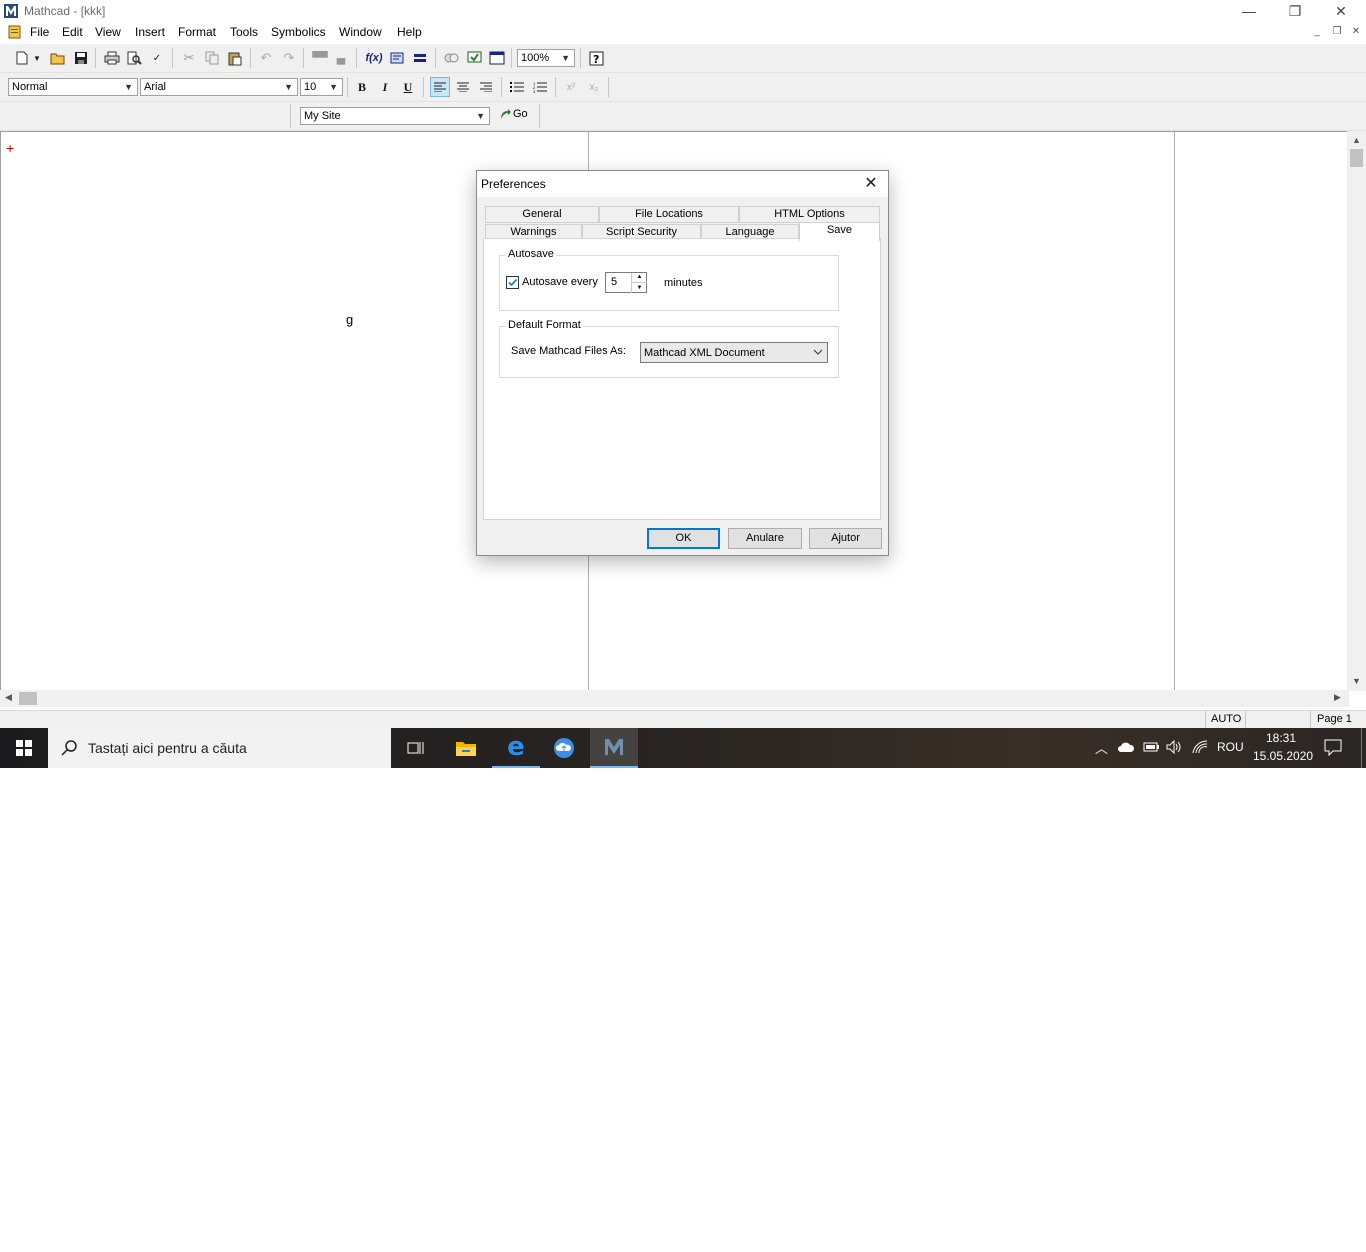 The image size is (1366, 1252). Describe the element at coordinates (451, 58) in the screenshot. I see `resources-icon` at that location.